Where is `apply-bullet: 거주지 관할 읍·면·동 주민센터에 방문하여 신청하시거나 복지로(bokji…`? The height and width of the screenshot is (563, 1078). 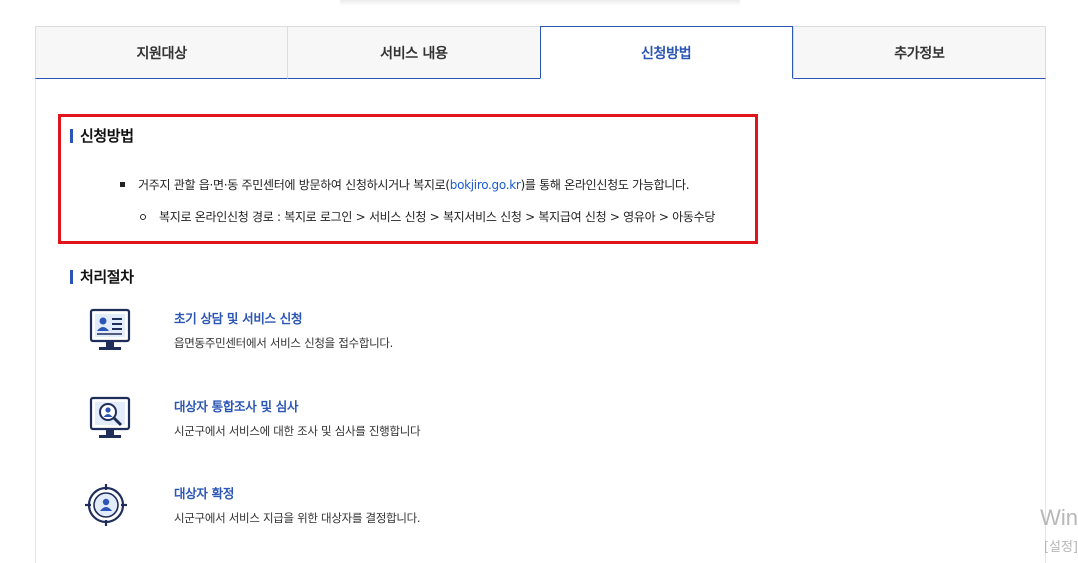 apply-bullet: 거주지 관할 읍·면·동 주민센터에 방문하여 신청하시거나 복지로(bokji… is located at coordinates (405, 184).